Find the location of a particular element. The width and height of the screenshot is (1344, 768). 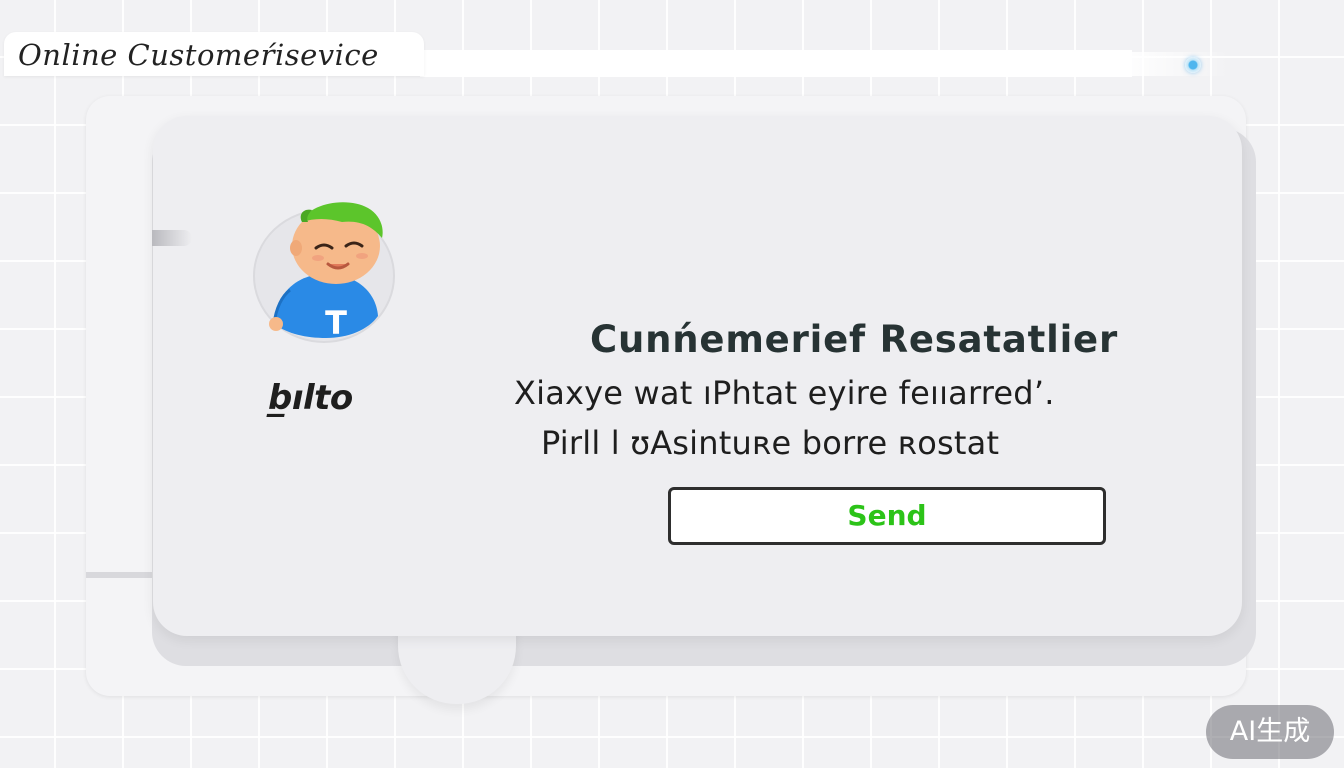

message-line-1: Xiaxye wat ıPhtat eyire feııarred’. is located at coordinates (784, 393).